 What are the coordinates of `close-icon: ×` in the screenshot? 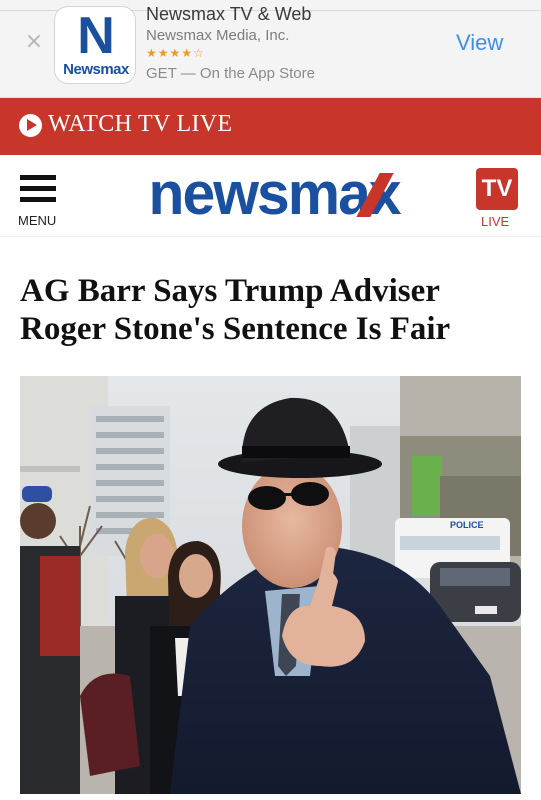 It's located at (34, 42).